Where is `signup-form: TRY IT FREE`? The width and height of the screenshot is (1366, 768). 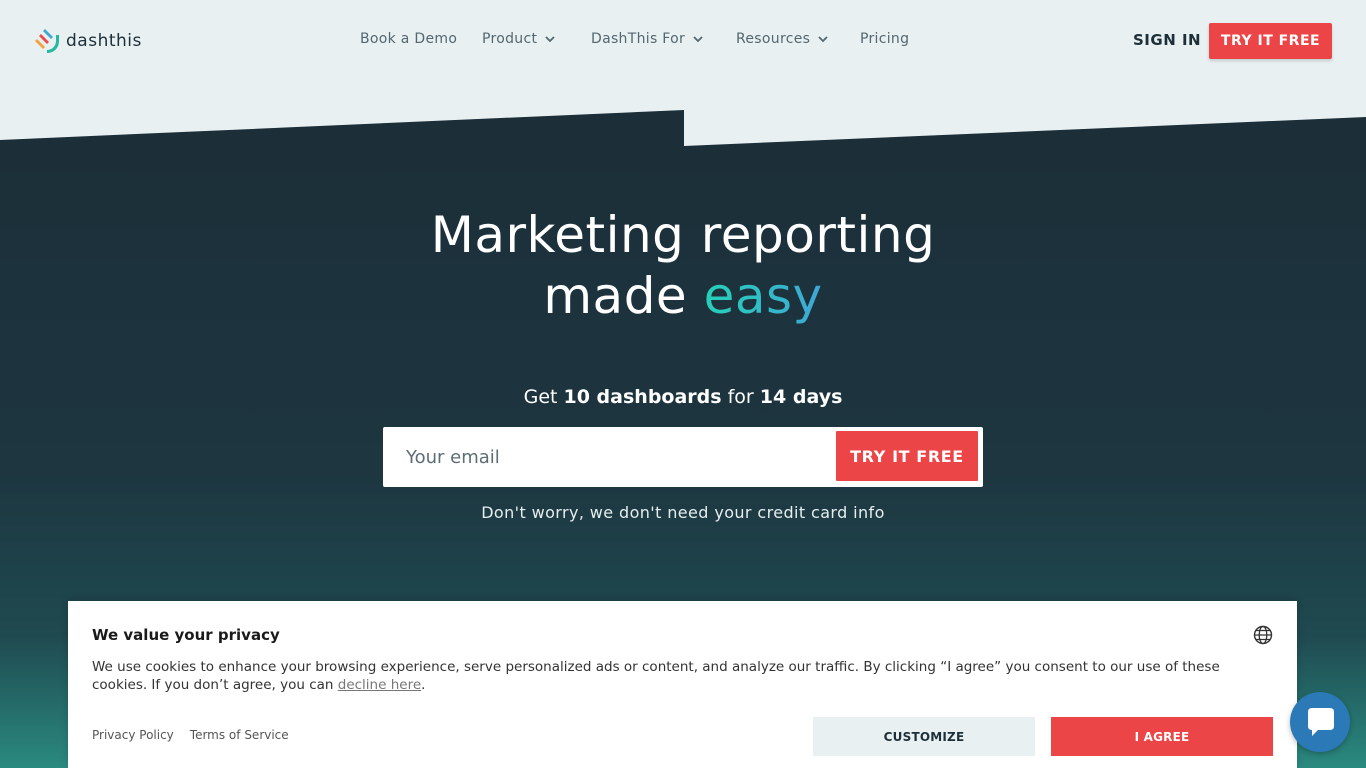
signup-form: TRY IT FREE is located at coordinates (683, 457).